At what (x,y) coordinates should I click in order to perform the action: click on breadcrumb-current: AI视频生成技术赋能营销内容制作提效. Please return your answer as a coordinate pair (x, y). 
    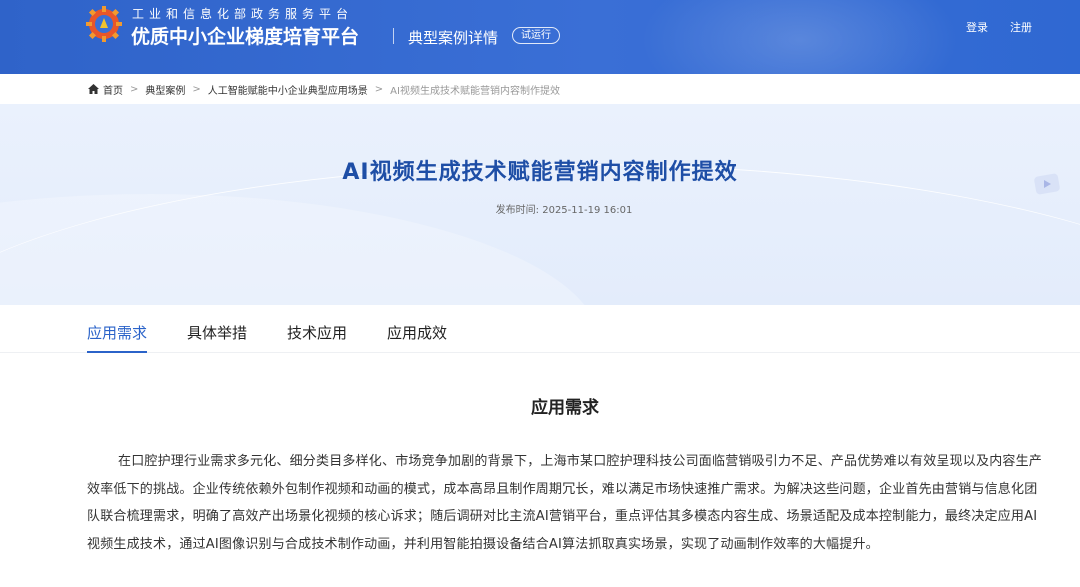
    Looking at the image, I should click on (475, 91).